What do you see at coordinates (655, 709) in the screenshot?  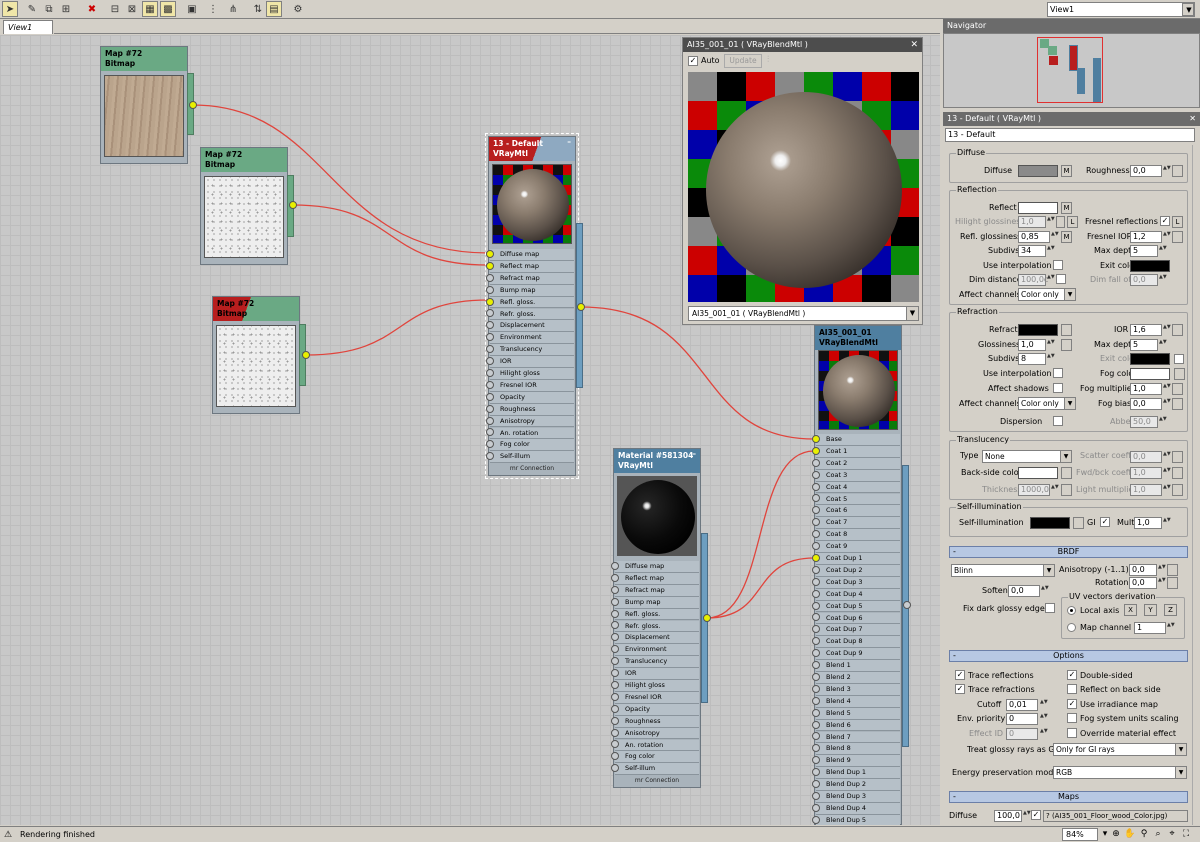 I see `node-slot: Opacity` at bounding box center [655, 709].